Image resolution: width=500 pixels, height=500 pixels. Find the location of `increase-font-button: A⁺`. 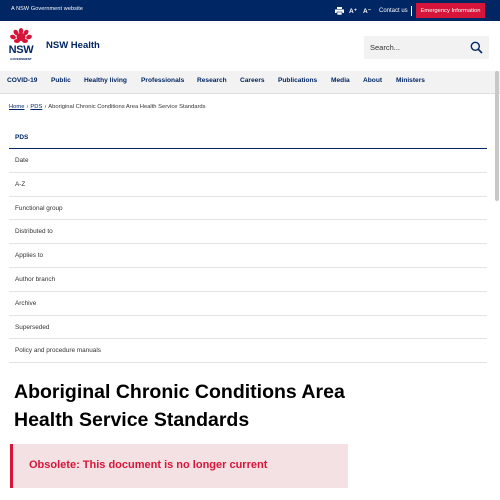

increase-font-button: A⁺ is located at coordinates (353, 10).